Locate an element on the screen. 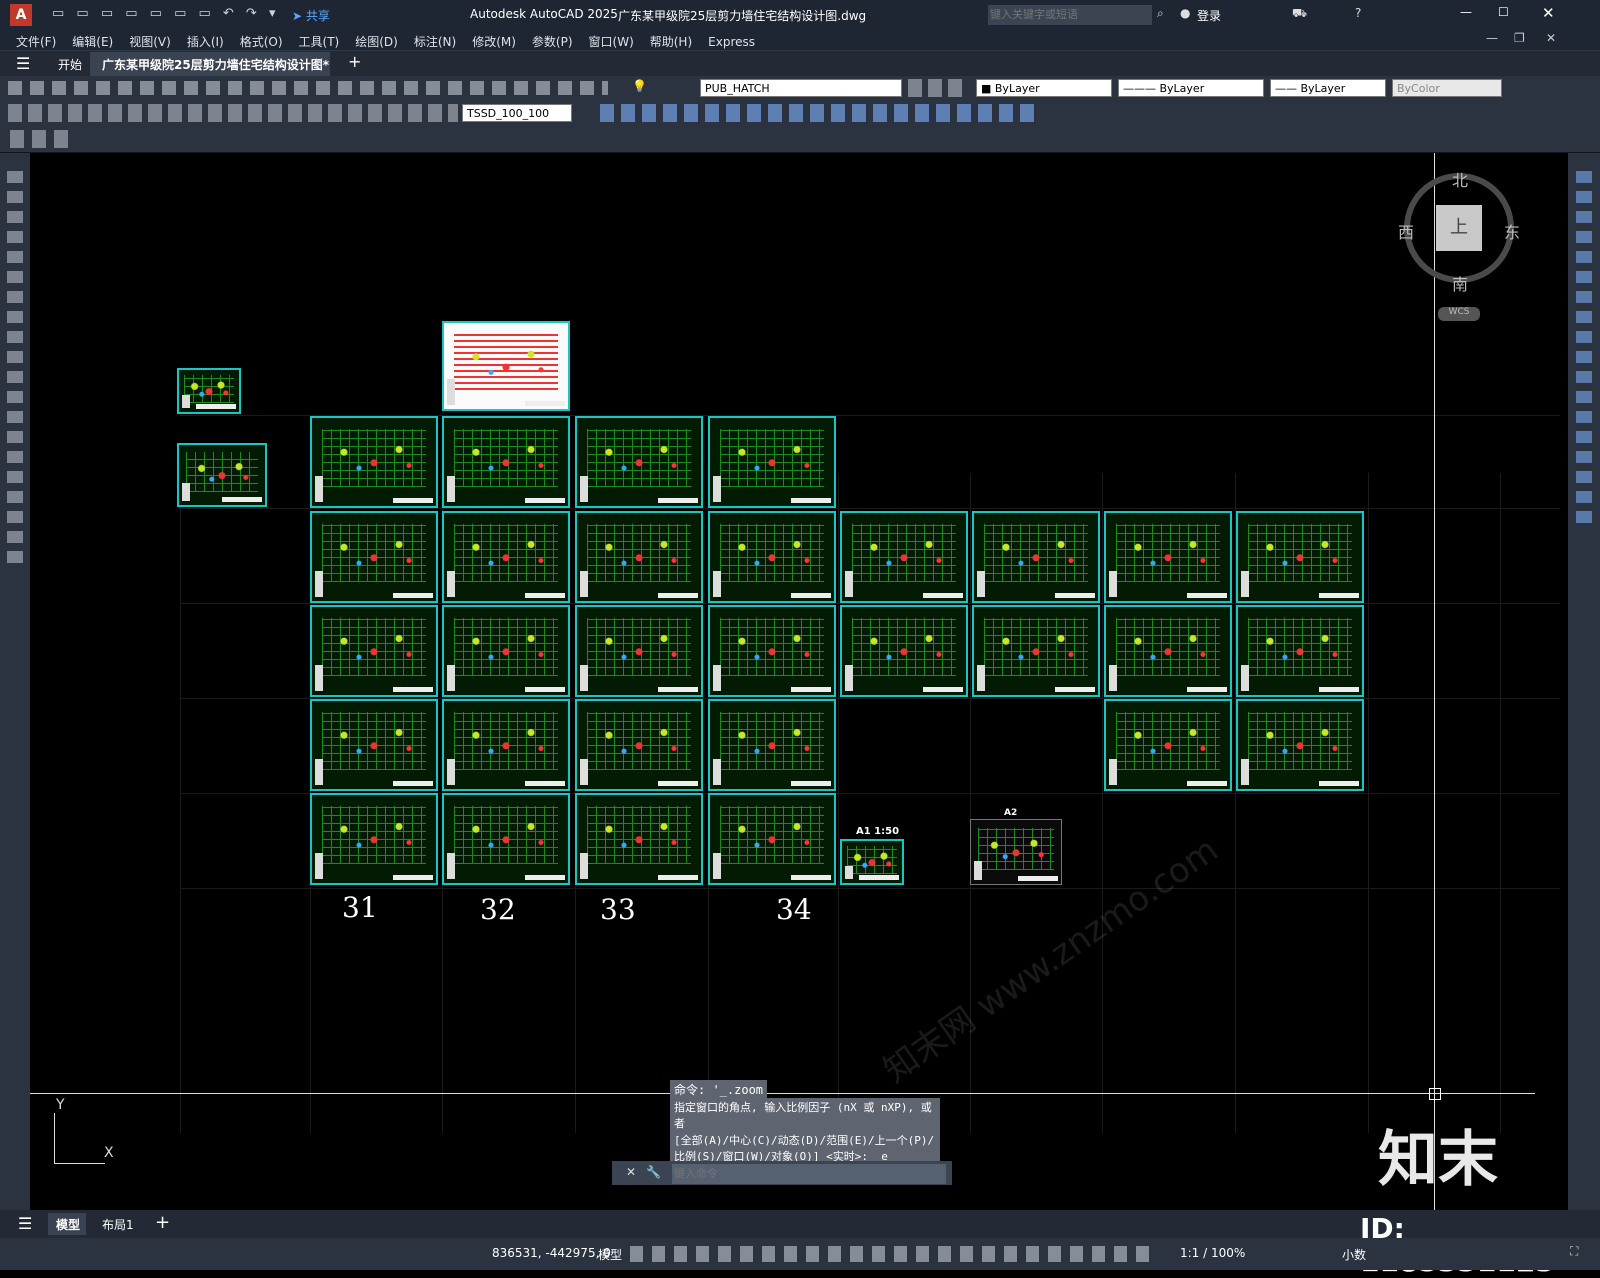 The image size is (1600, 1278). new-tab-button: + is located at coordinates (354, 61).